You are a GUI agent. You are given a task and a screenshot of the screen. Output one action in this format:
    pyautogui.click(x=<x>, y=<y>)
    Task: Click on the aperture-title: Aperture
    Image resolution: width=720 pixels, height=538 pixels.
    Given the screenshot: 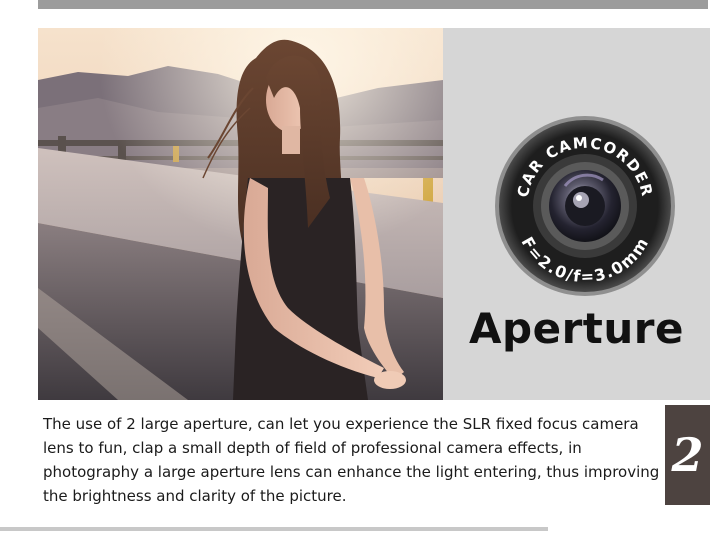 What is the action you would take?
    pyautogui.click(x=576, y=328)
    